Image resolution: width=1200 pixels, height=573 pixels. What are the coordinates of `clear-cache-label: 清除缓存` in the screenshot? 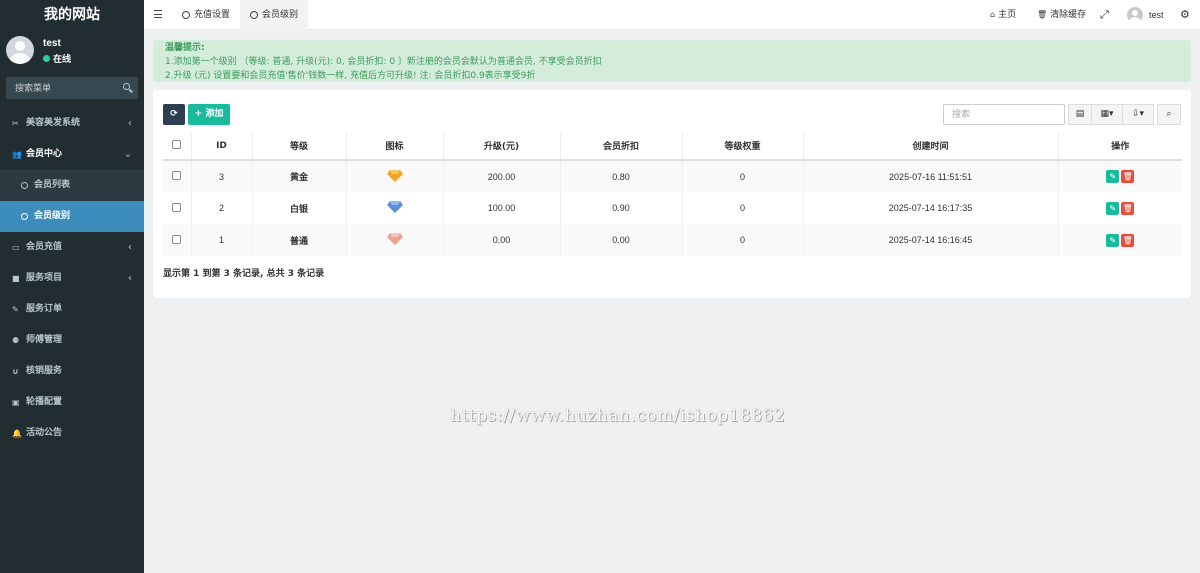 It's located at (1068, 15).